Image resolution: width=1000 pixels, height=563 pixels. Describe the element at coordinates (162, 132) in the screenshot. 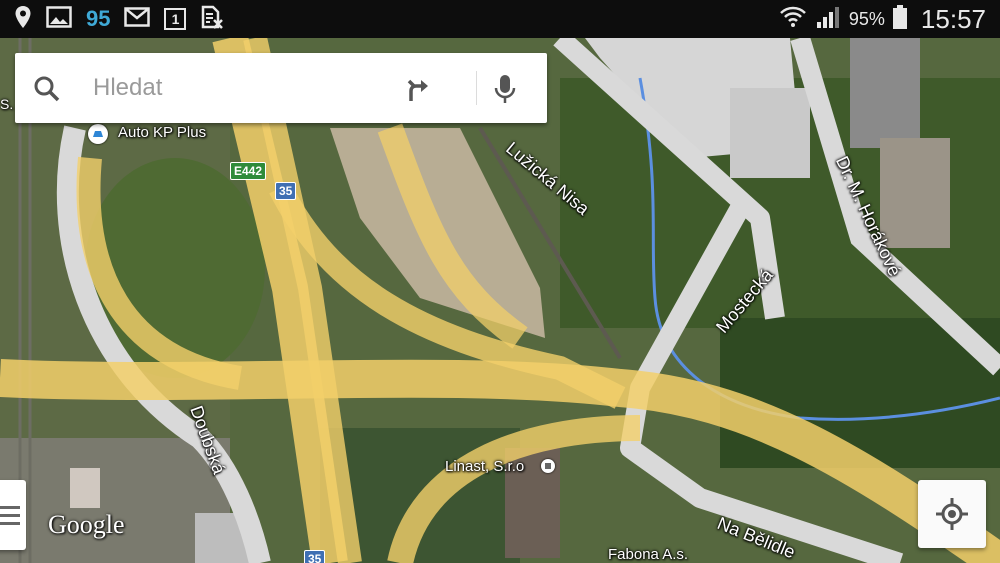

I see `place-label-auto-kp: Auto KP Plus` at that location.